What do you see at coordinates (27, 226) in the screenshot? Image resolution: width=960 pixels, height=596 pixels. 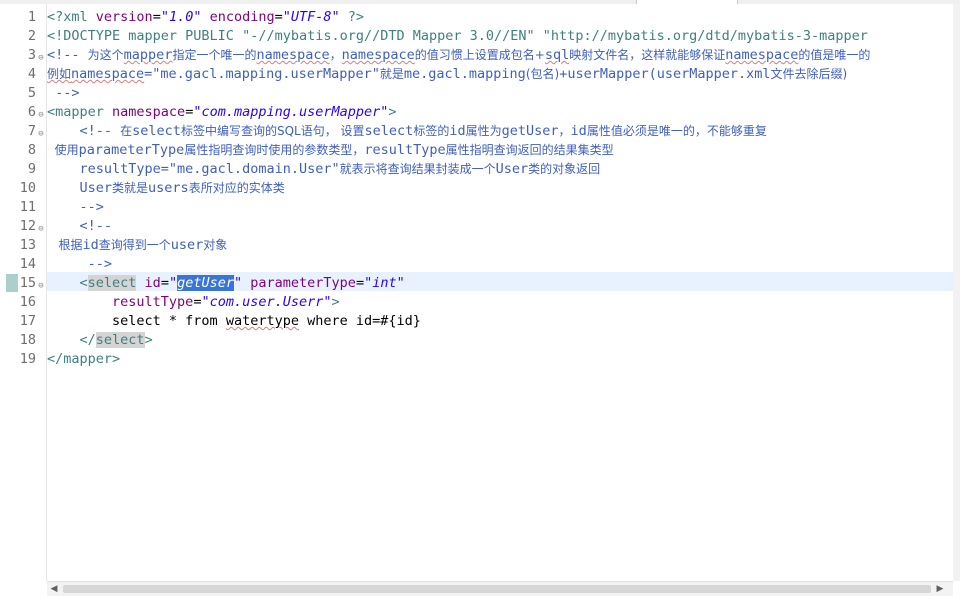 I see `line-number: 12` at bounding box center [27, 226].